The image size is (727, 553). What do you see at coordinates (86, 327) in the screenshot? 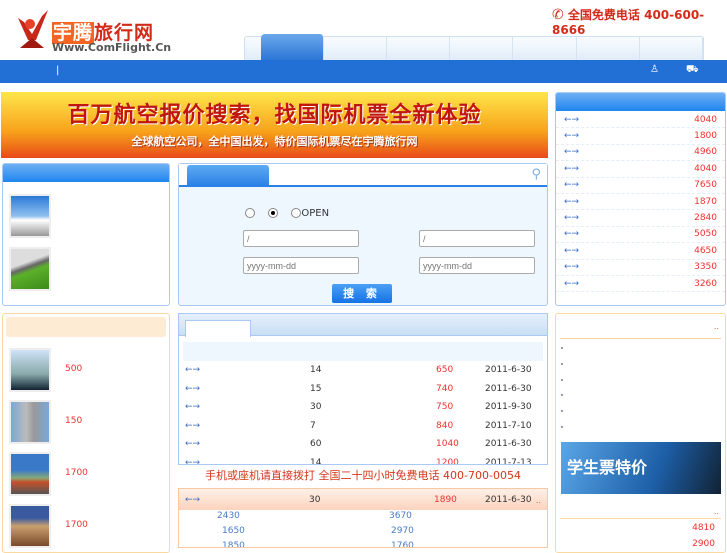
I see `panel-header` at bounding box center [86, 327].